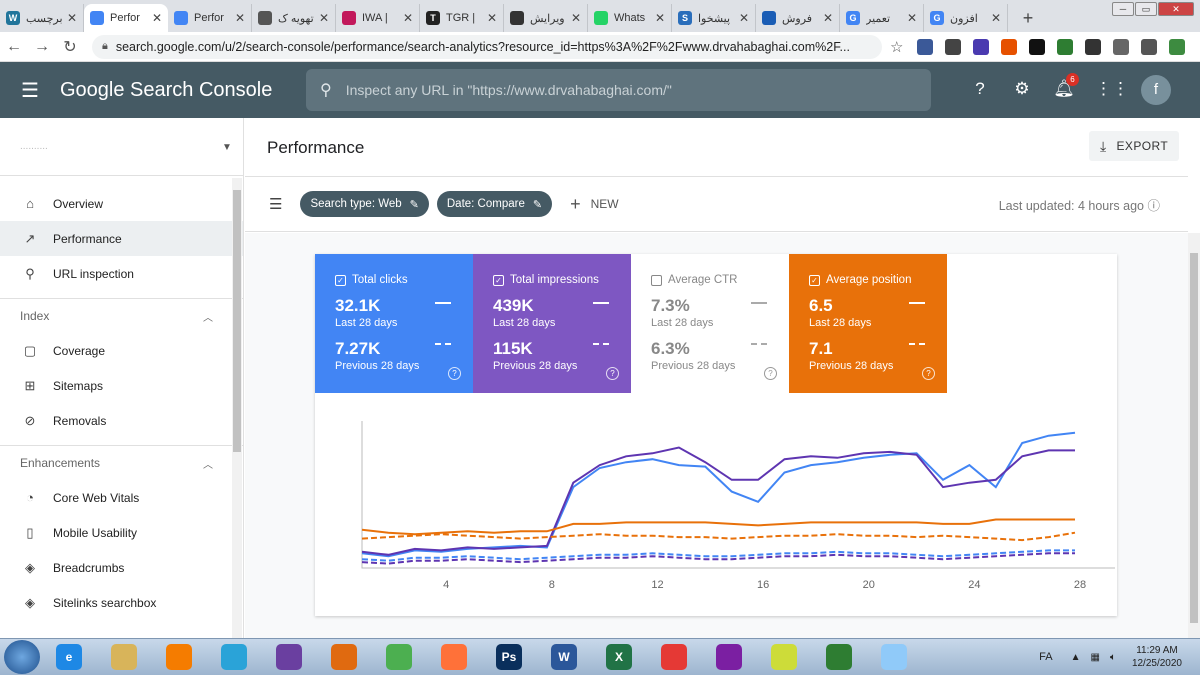 This screenshot has height=675, width=1200. What do you see at coordinates (1146, 9) in the screenshot?
I see `maximize-button: ▭` at bounding box center [1146, 9].